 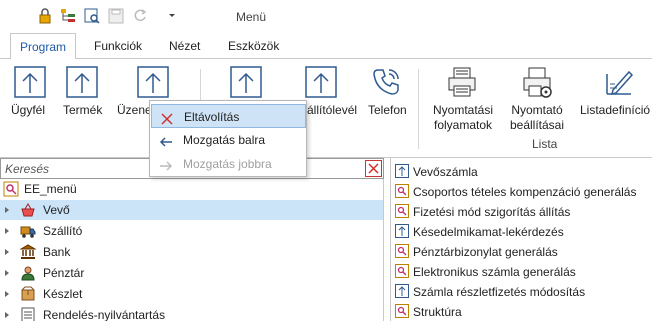 I want to click on nyomtatasi-folyamatok-button: Nyomtatási folyamatok, so click(x=462, y=99).